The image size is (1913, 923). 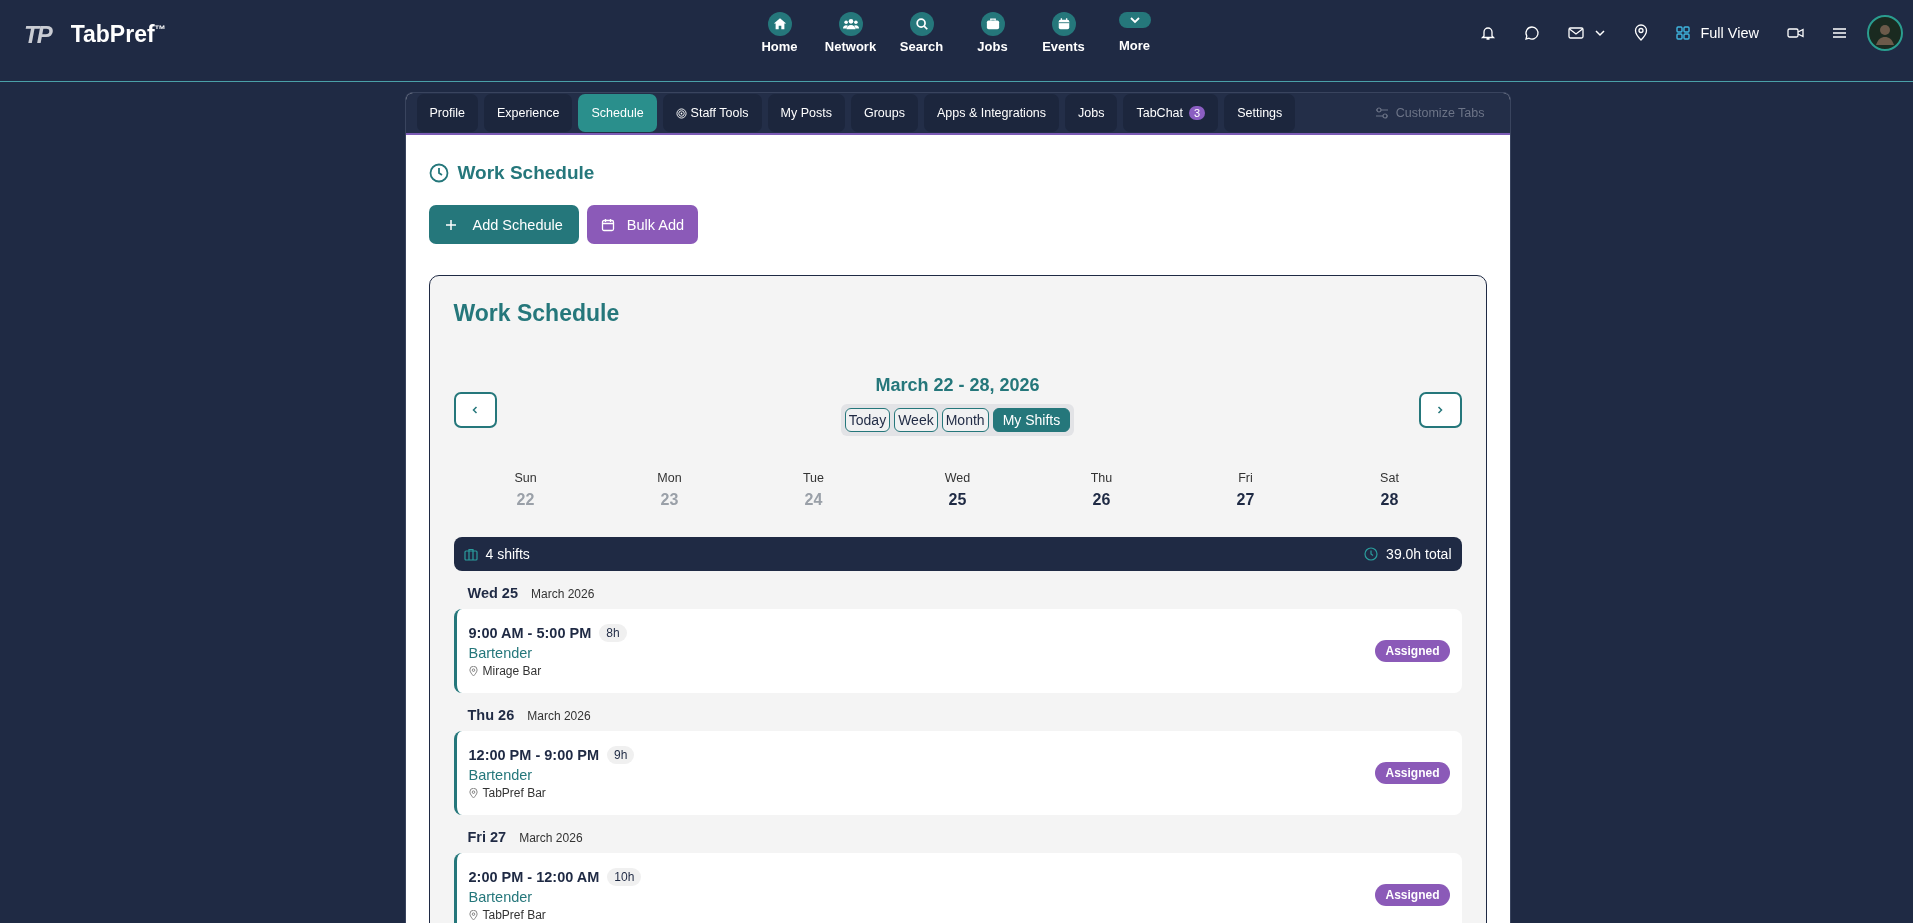 I want to click on shift-card: 2:00 PM - 12:00 AM 10h Bartender TabPref Bar Assigned, so click(x=957, y=888).